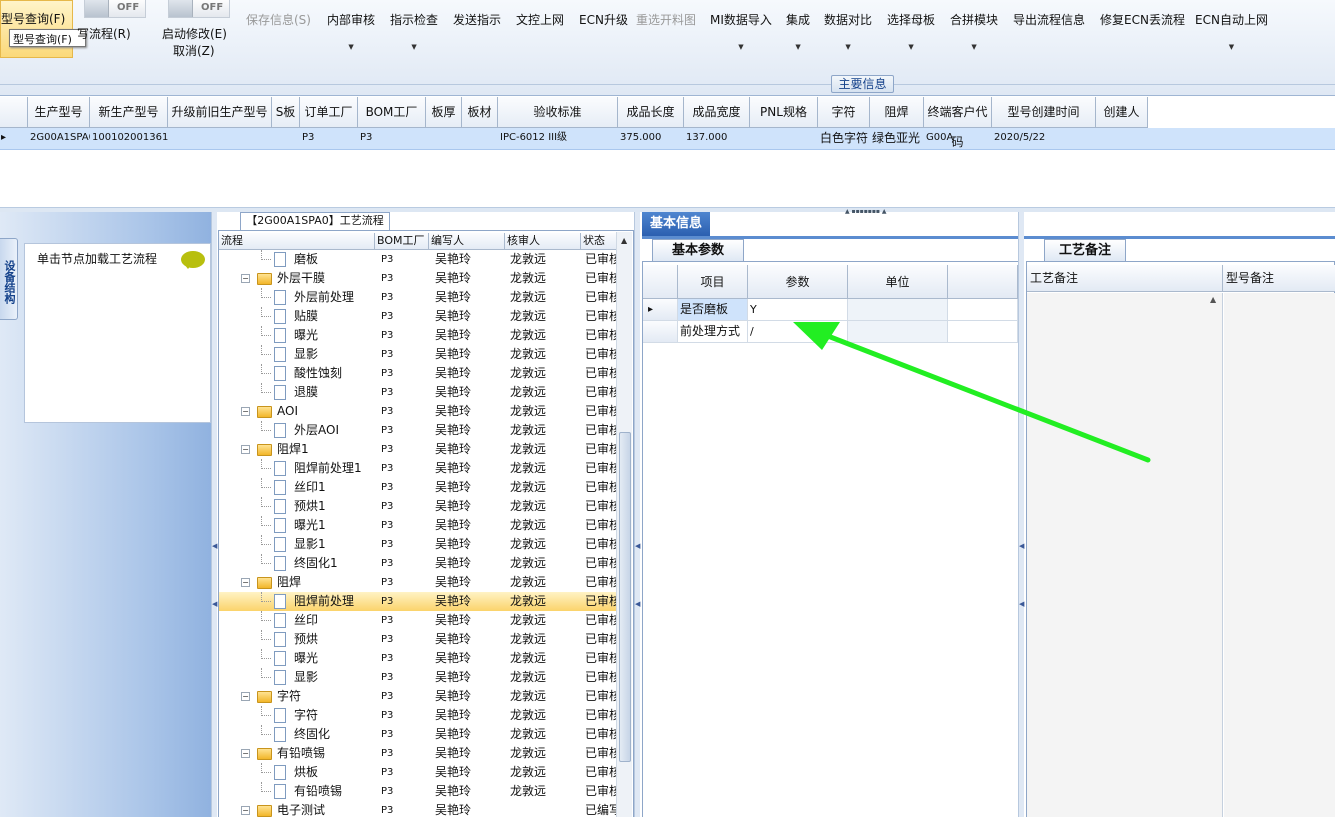 The height and width of the screenshot is (817, 1335). I want to click on column-header: 字符, so click(844, 112).